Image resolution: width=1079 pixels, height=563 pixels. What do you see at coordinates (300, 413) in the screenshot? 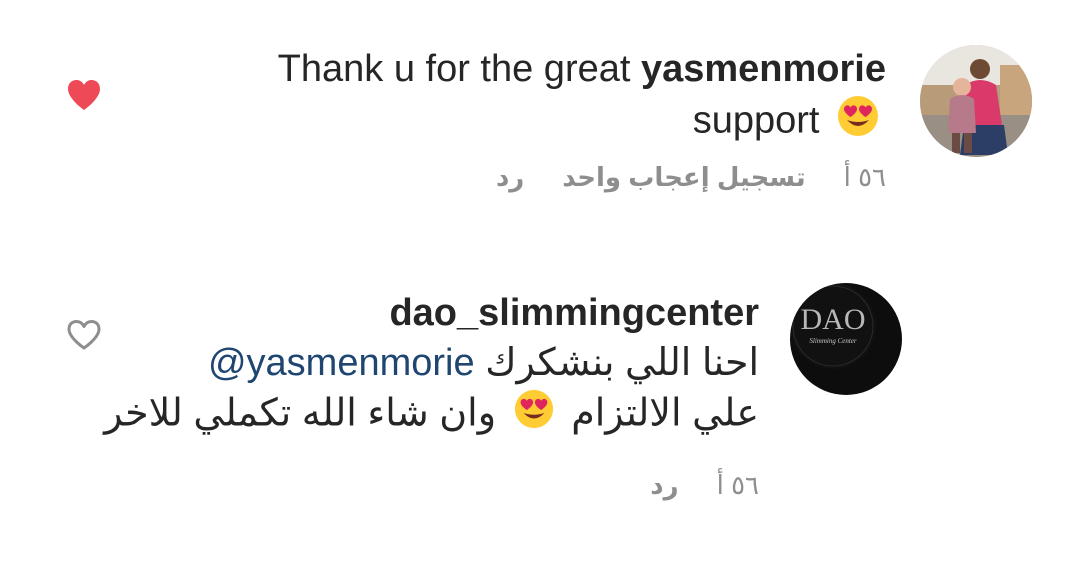
I see `comment-body-line2-end: وان شاء الله تكملي للاخر` at bounding box center [300, 413].